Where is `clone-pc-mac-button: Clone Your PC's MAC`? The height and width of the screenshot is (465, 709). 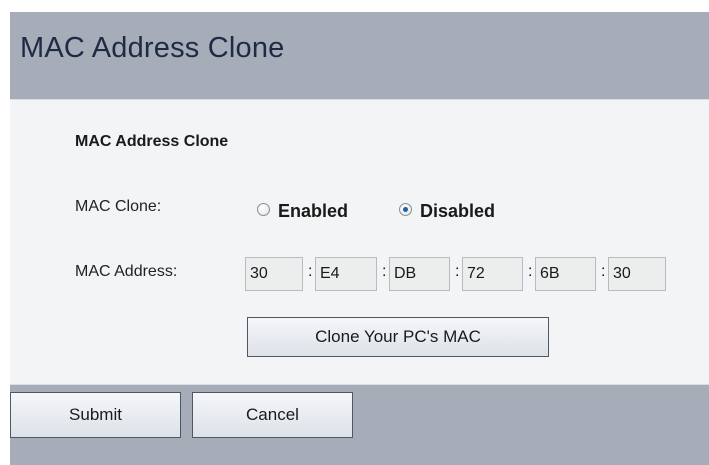
clone-pc-mac-button: Clone Your PC's MAC is located at coordinates (398, 337).